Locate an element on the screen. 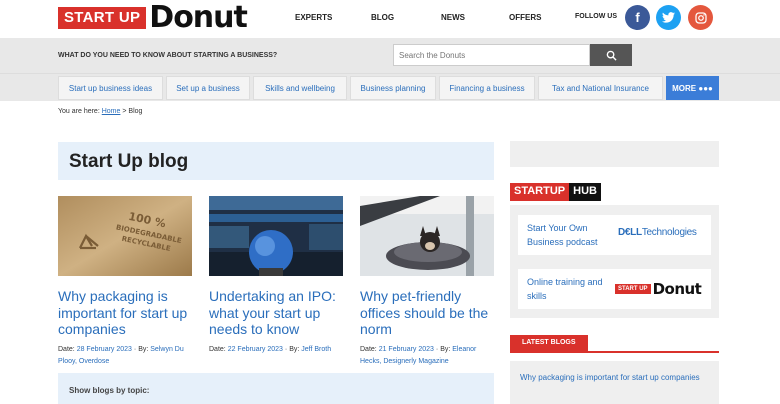 The height and width of the screenshot is (404, 780). category-tax-and-national-insurance: Tax and National Insurance is located at coordinates (600, 88).